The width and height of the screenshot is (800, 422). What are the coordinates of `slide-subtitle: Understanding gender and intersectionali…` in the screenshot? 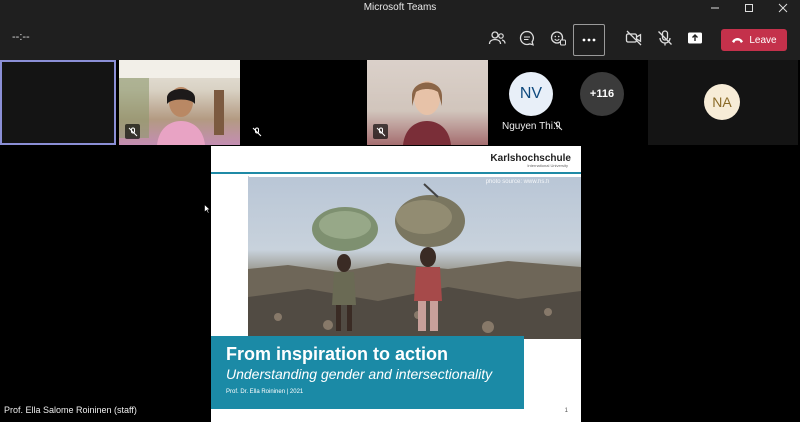 It's located at (359, 374).